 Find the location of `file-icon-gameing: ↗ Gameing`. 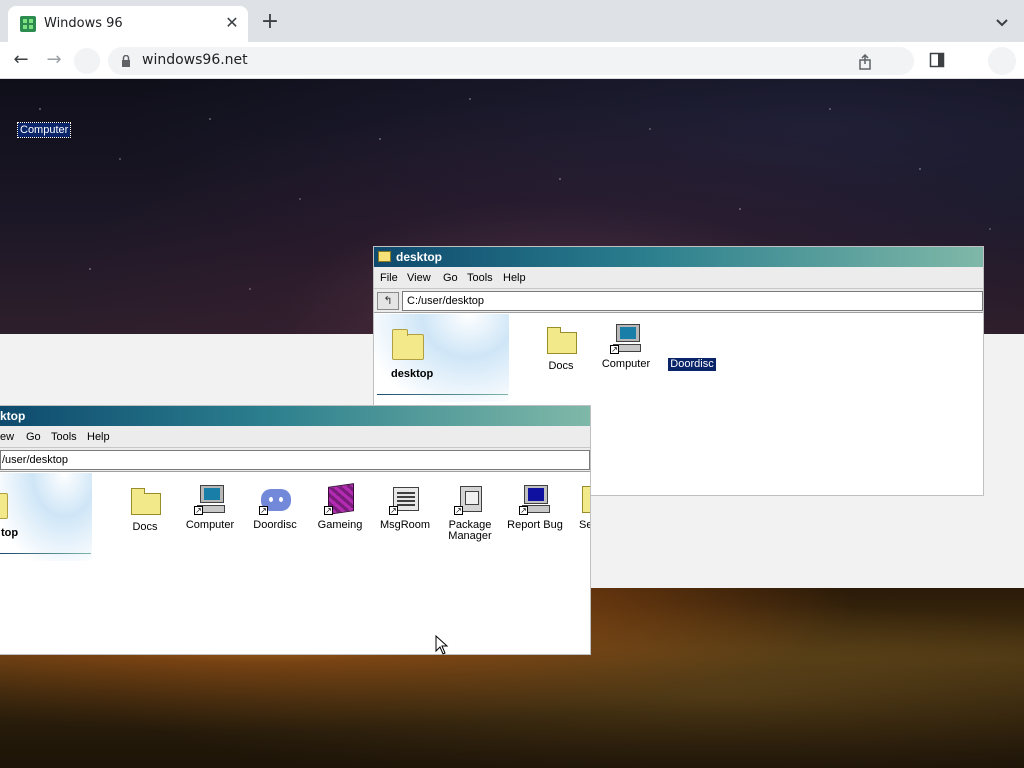

file-icon-gameing: ↗ Gameing is located at coordinates (340, 508).